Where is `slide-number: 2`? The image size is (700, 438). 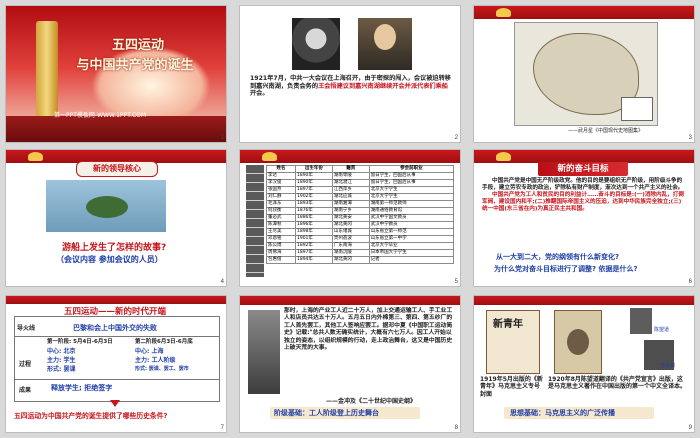
slide-number: 2 is located at coordinates (456, 138).